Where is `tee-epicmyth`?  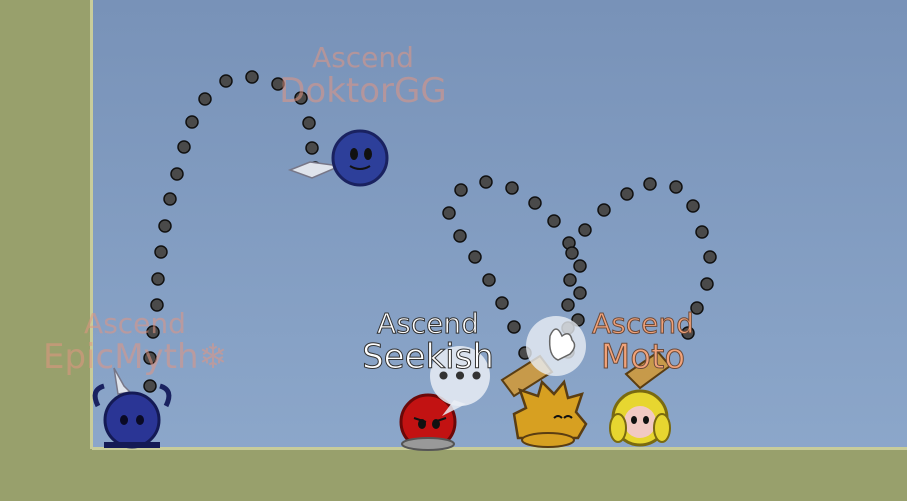 tee-epicmyth is located at coordinates (132, 408).